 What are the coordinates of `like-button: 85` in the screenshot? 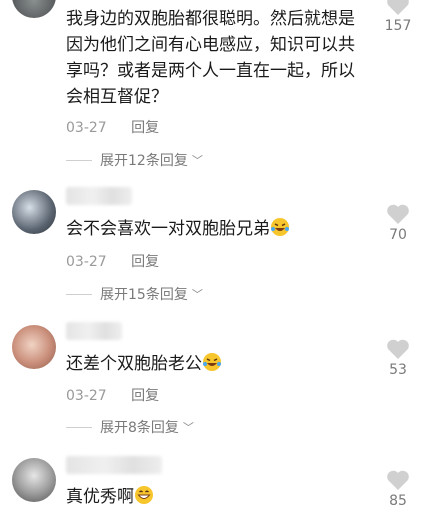 It's located at (398, 489).